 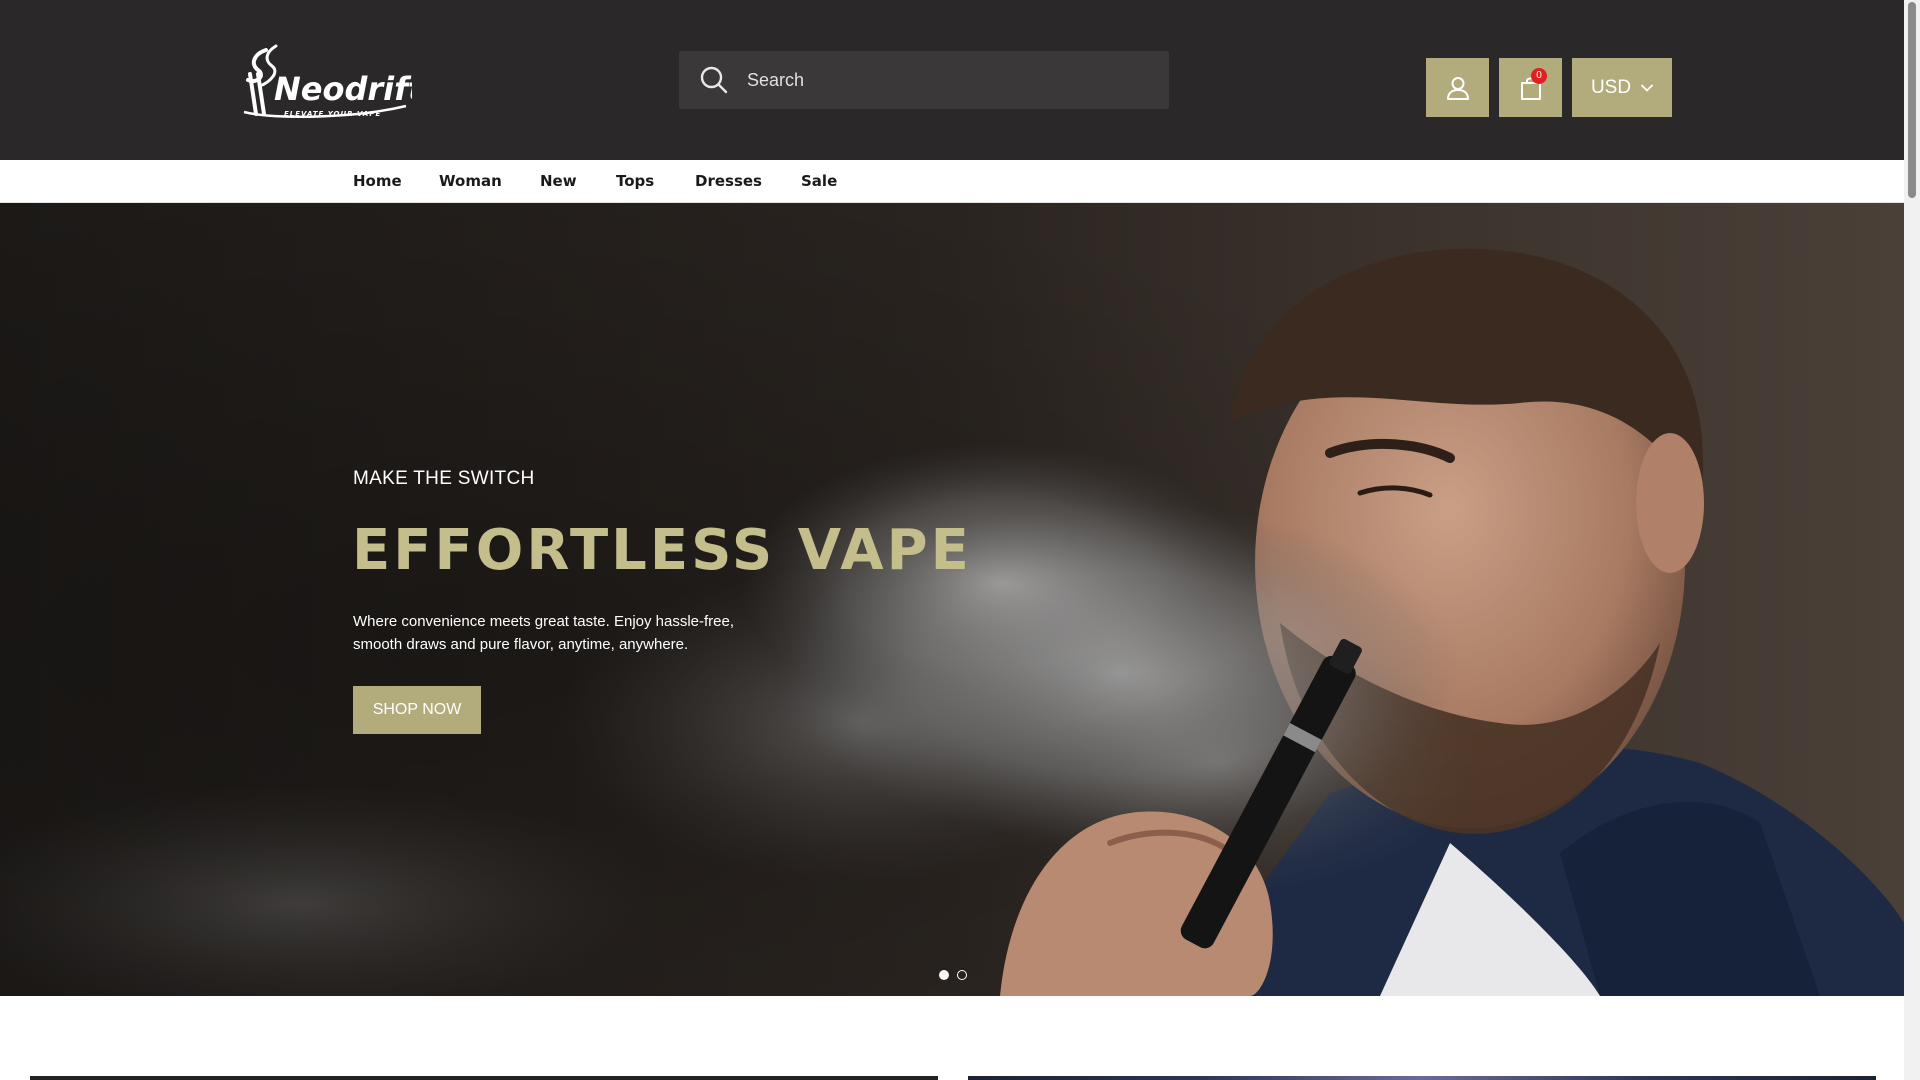 What do you see at coordinates (558, 181) in the screenshot?
I see `nav-item-new: New` at bounding box center [558, 181].